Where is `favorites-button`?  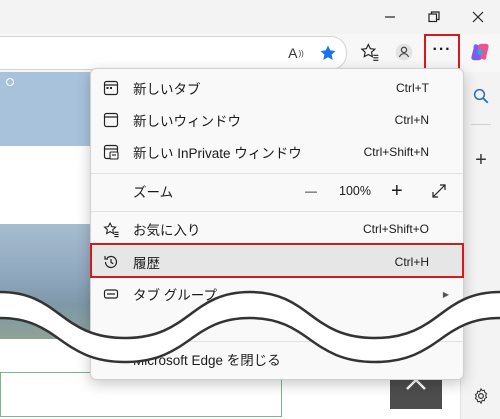
favorites-button is located at coordinates (370, 52).